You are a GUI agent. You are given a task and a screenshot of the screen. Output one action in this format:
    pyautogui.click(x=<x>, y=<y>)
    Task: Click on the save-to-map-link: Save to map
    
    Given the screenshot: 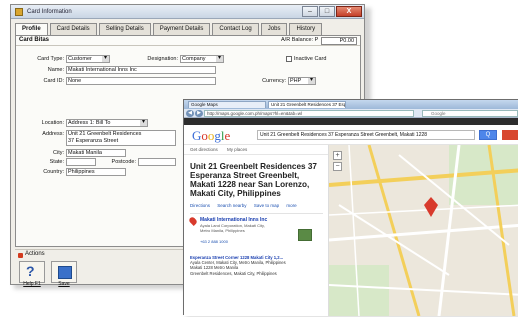 What is the action you would take?
    pyautogui.click(x=266, y=205)
    